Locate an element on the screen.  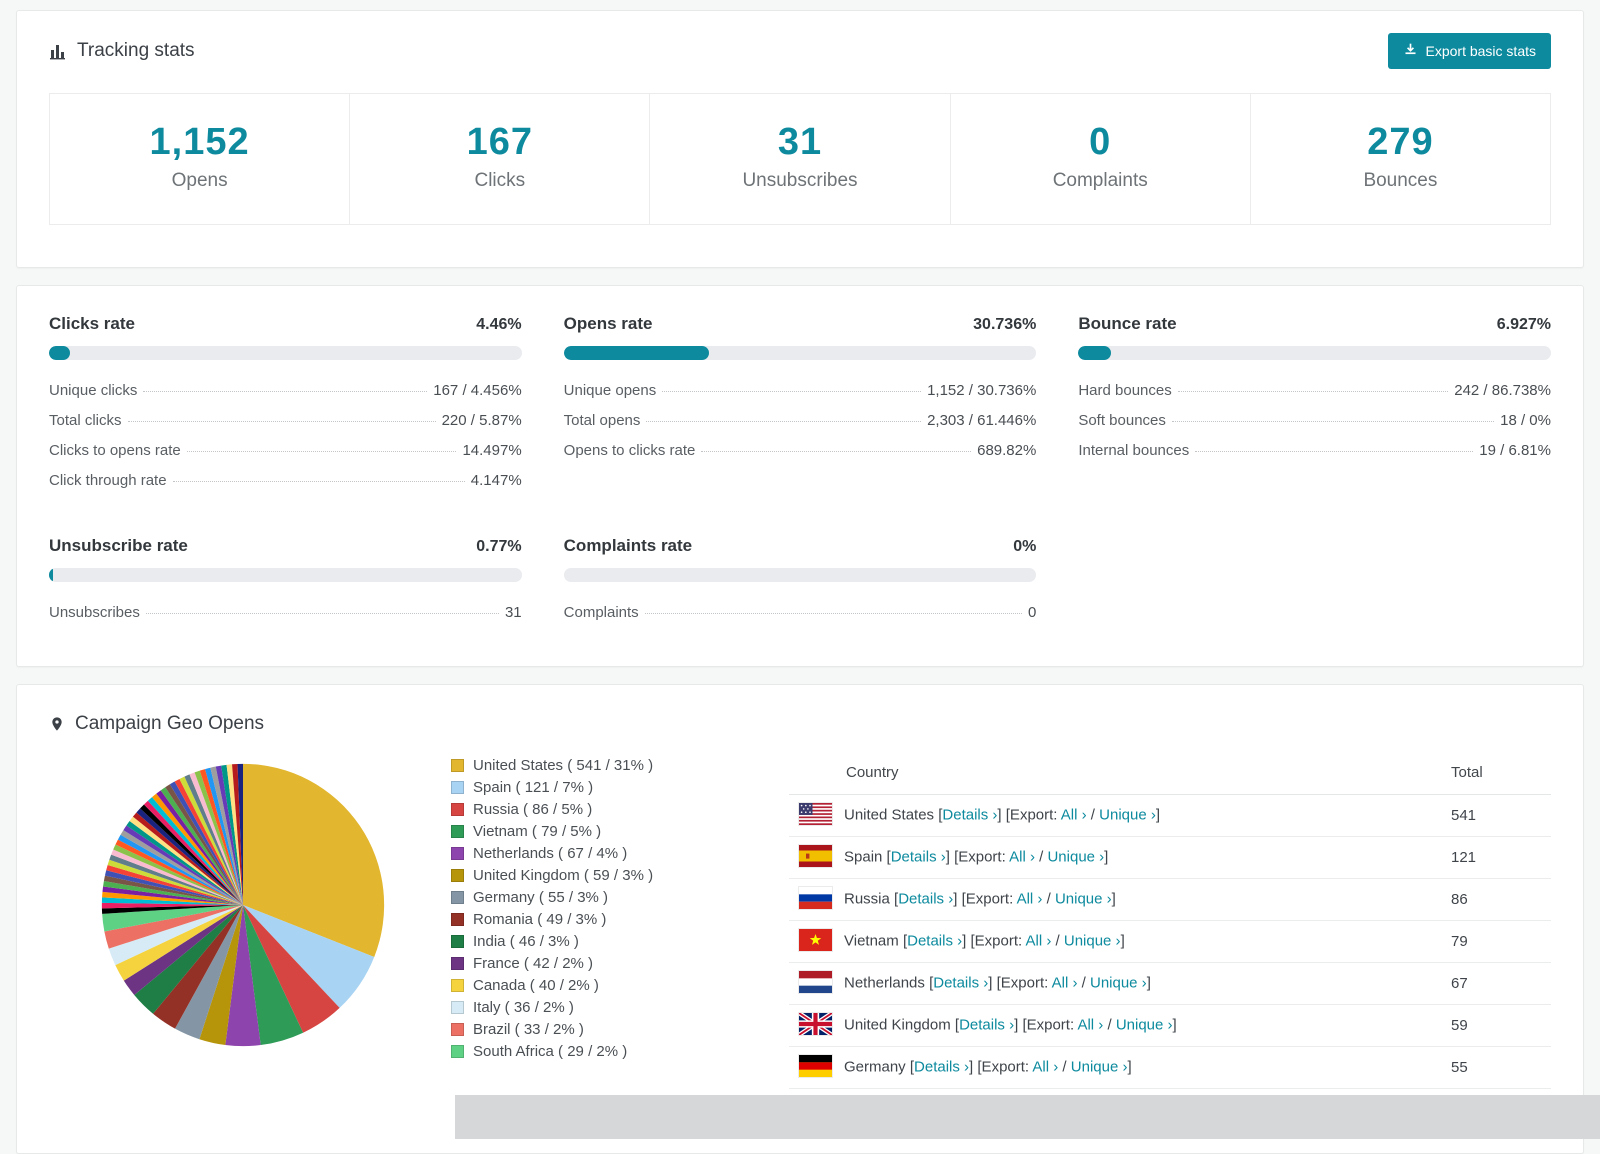
flag-de-icon is located at coordinates (815, 1065).